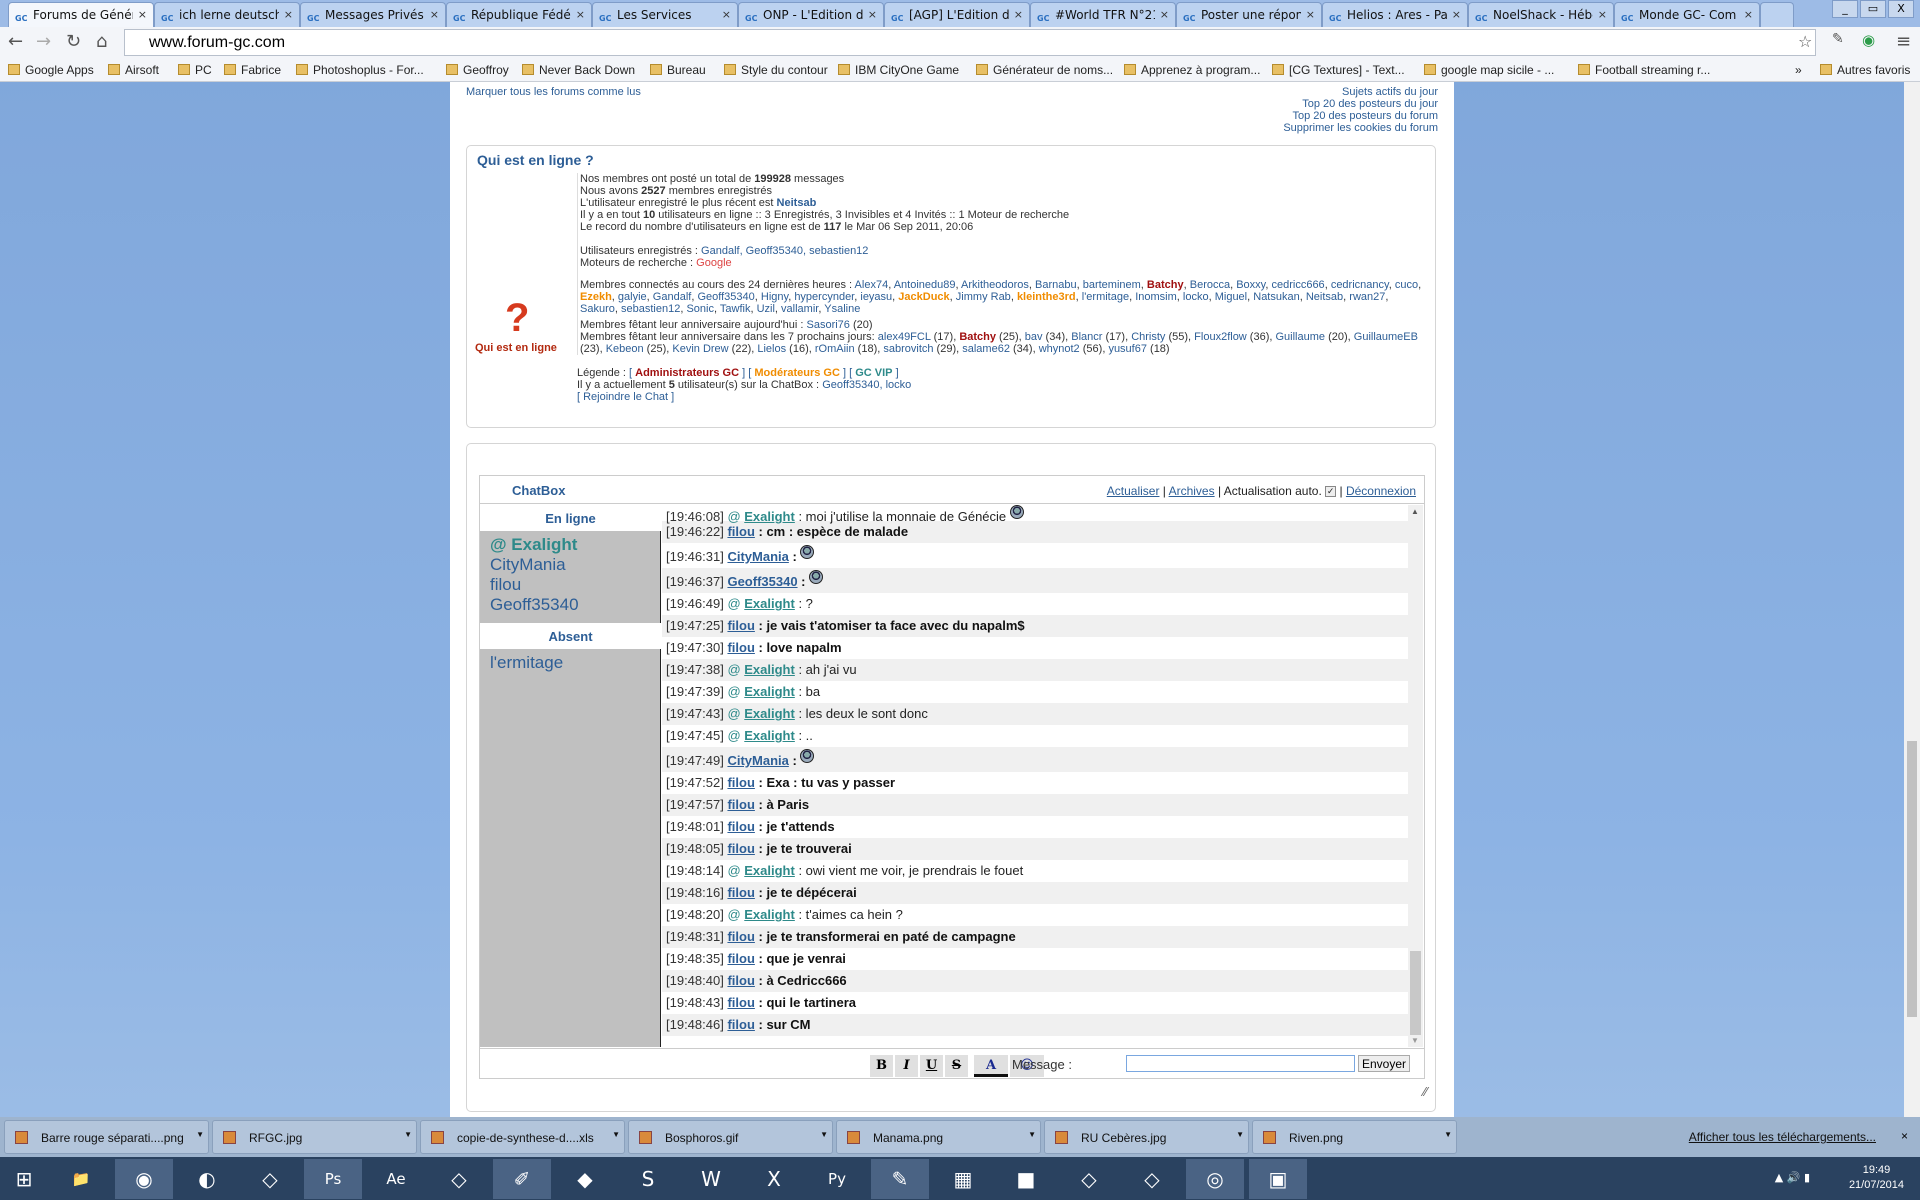 This screenshot has height=1200, width=1920. What do you see at coordinates (771, 349) in the screenshot?
I see `member-link: Lielos` at bounding box center [771, 349].